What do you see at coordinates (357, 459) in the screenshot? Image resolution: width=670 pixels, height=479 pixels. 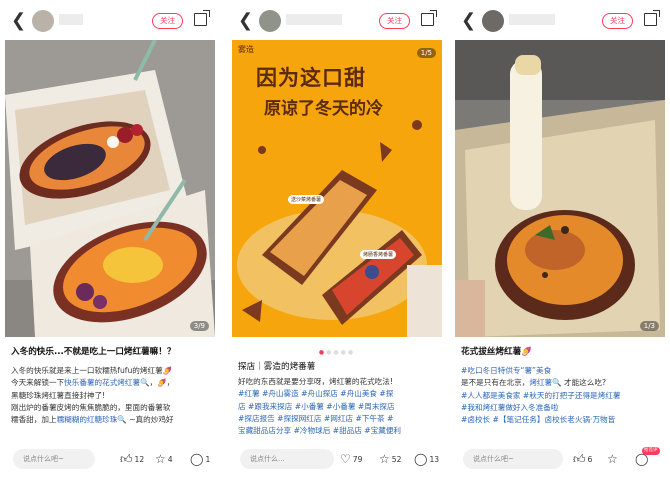 I see `like-count: 79` at bounding box center [357, 459].